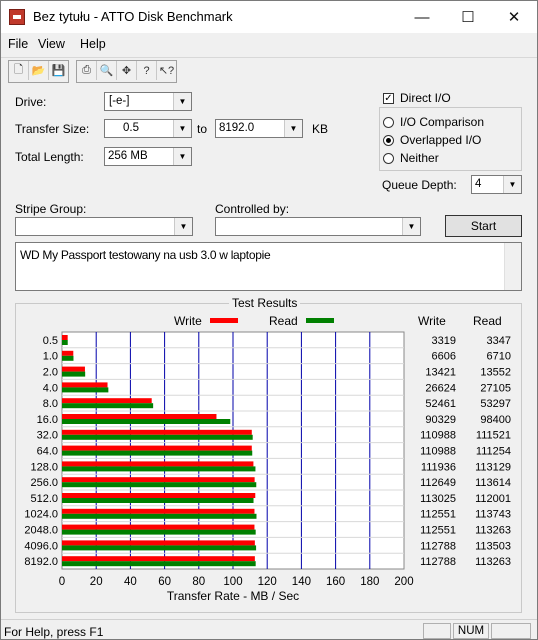  I want to click on help-icon: ?, so click(147, 70).